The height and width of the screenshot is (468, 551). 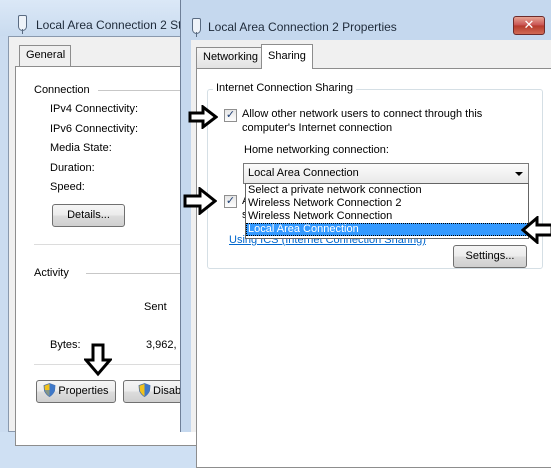 I want to click on media-state-label: Media State:, so click(x=81, y=148).